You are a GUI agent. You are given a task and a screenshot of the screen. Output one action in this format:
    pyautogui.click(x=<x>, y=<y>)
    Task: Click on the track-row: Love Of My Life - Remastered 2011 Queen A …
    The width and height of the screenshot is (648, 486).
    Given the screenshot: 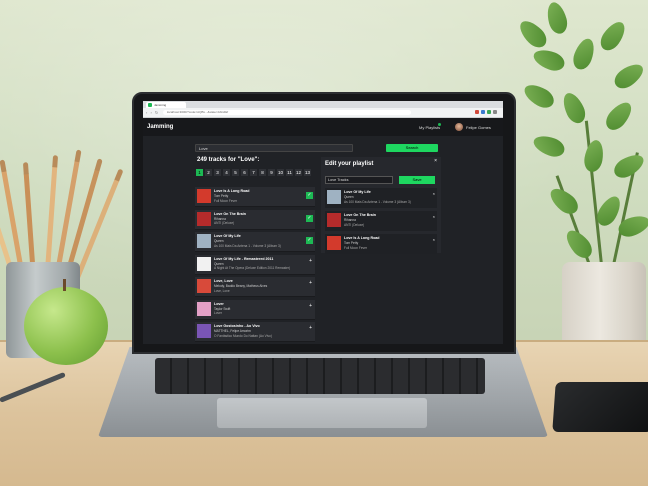 What is the action you would take?
    pyautogui.click(x=255, y=264)
    